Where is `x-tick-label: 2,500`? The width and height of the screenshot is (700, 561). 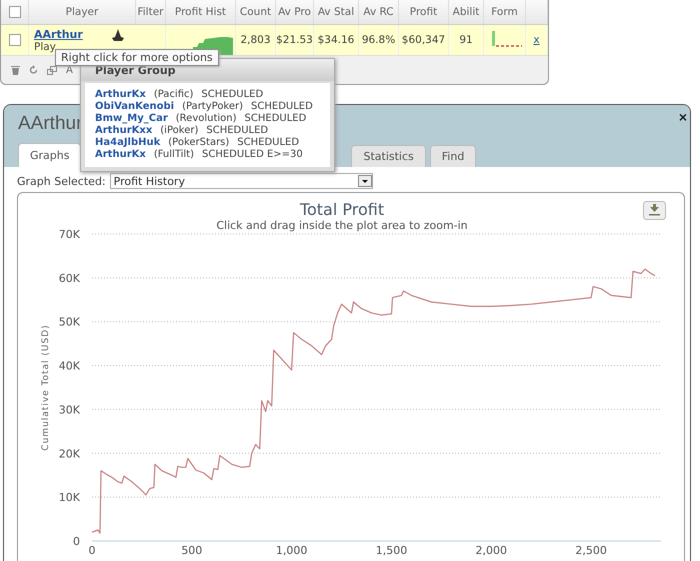
x-tick-label: 2,500 is located at coordinates (591, 550).